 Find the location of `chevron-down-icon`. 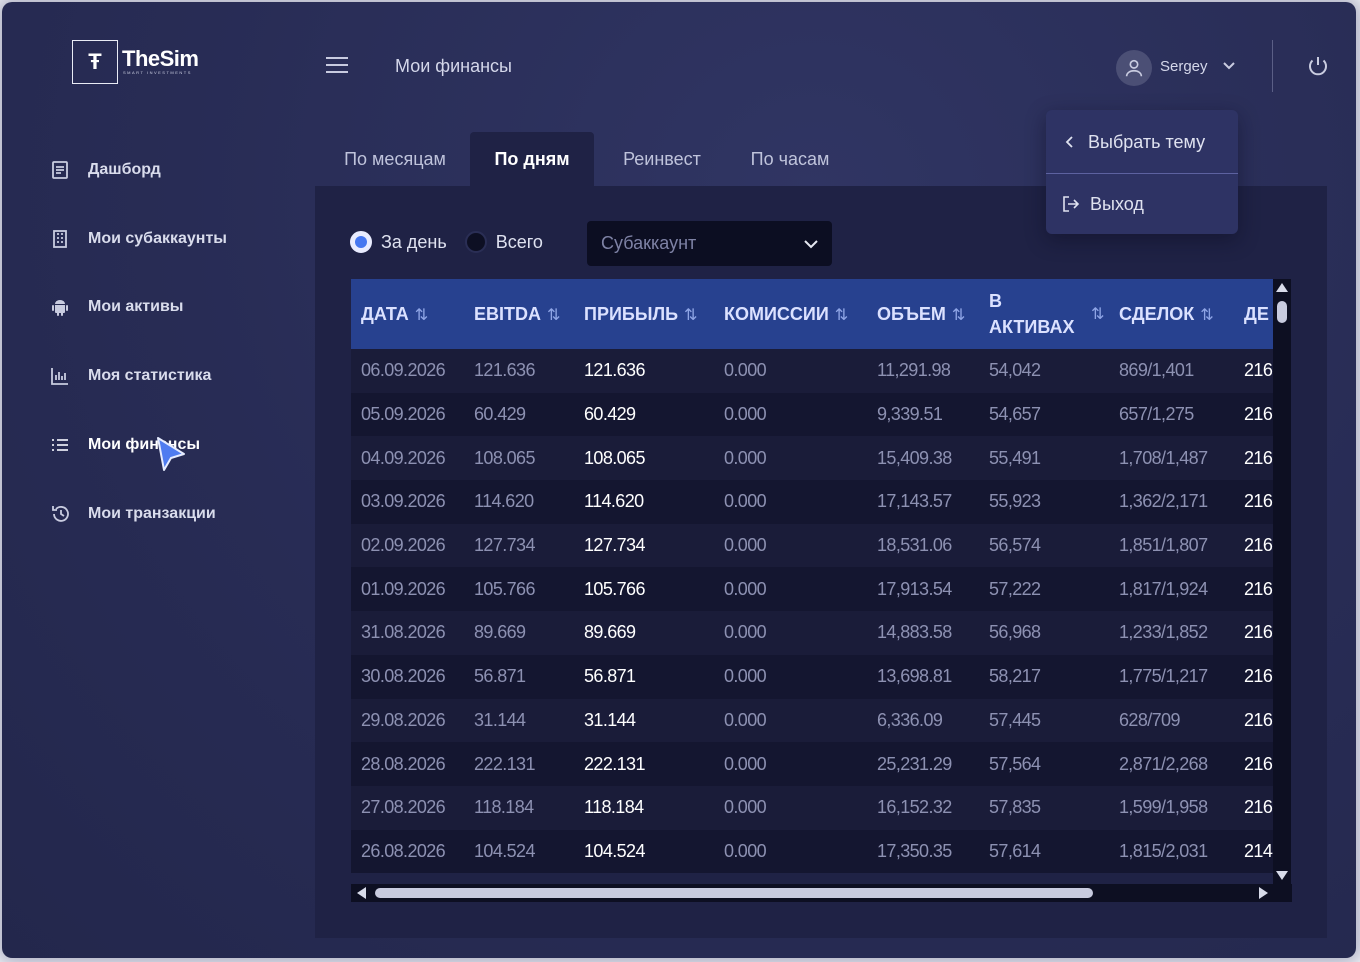

chevron-down-icon is located at coordinates (1229, 65).